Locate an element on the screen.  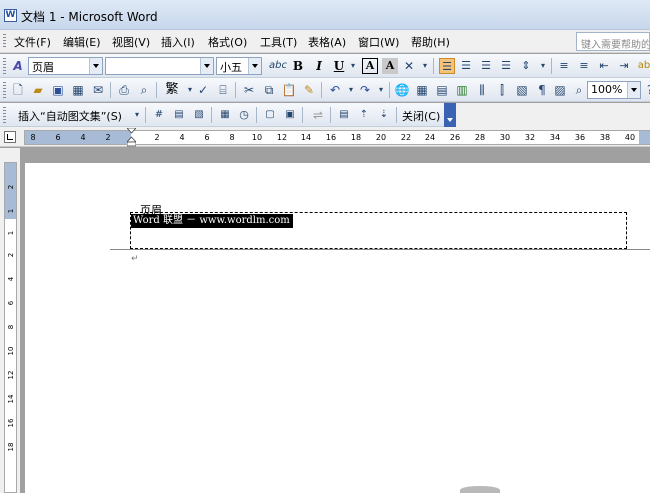
insert-excel-icon: ▥ is located at coordinates (462, 90).